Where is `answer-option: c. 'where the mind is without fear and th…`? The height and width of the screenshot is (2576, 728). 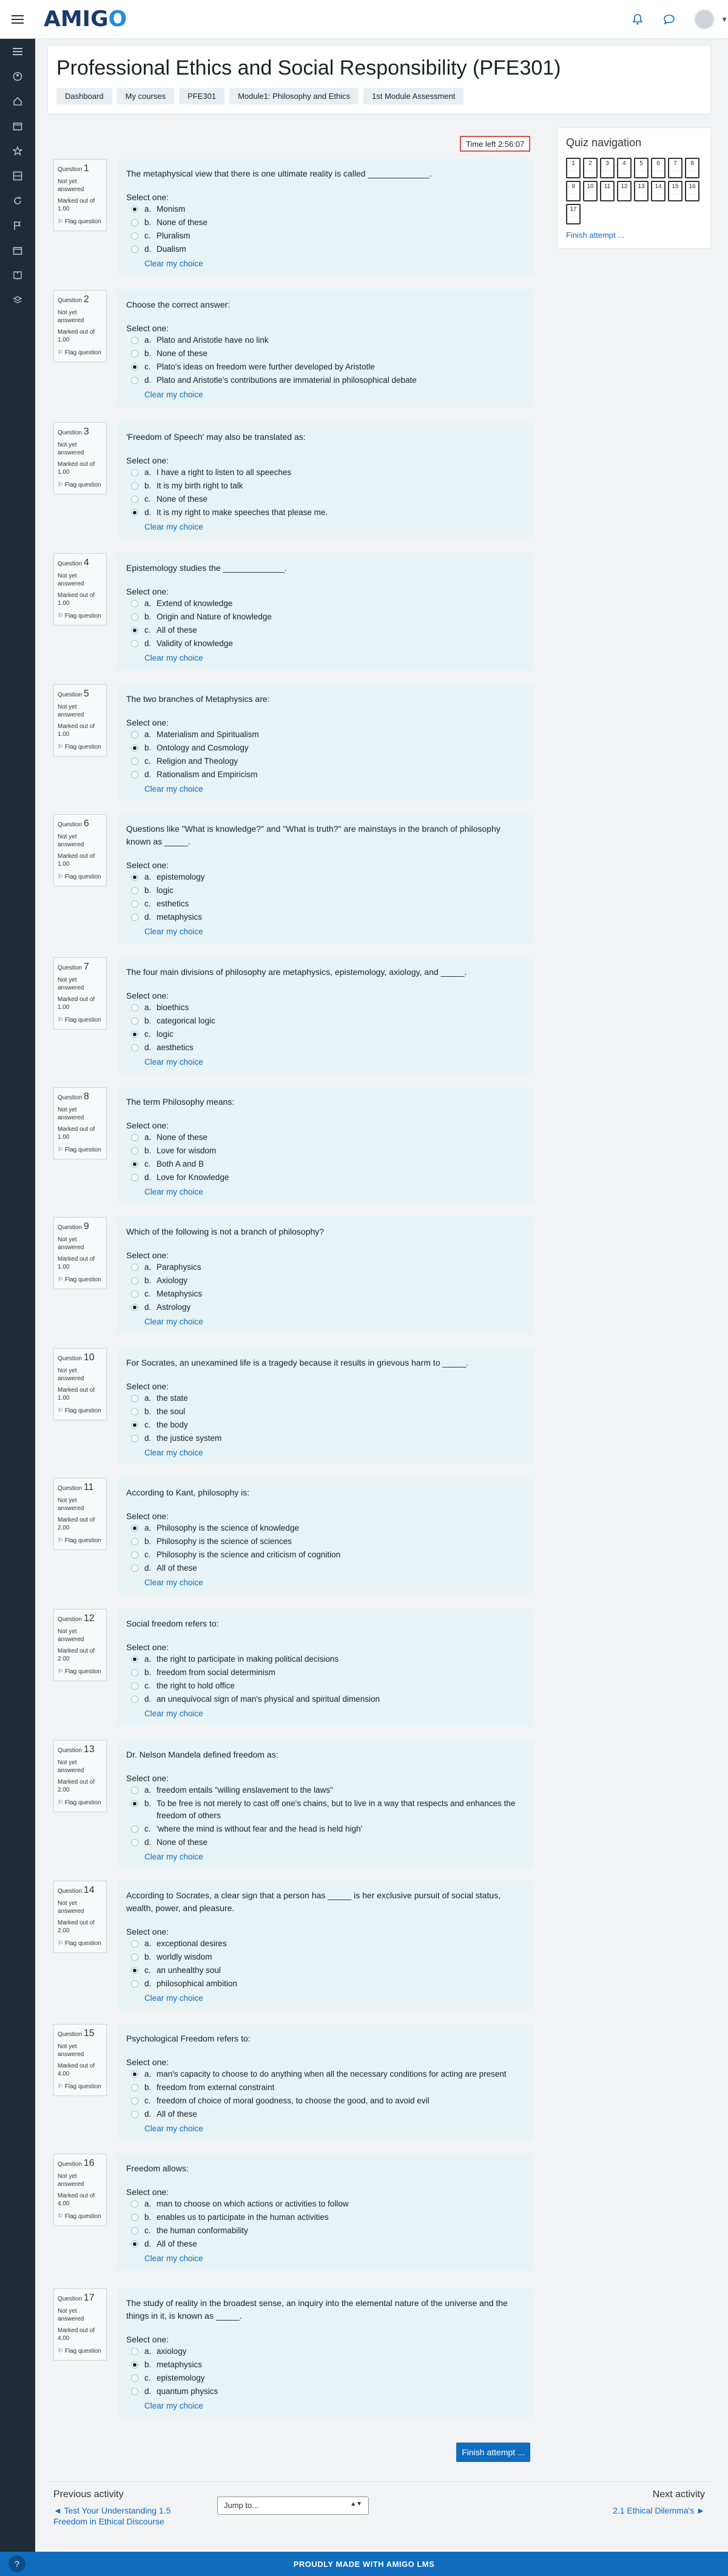
answer-option: c. 'where the mind is without fear and th… is located at coordinates (325, 1829).